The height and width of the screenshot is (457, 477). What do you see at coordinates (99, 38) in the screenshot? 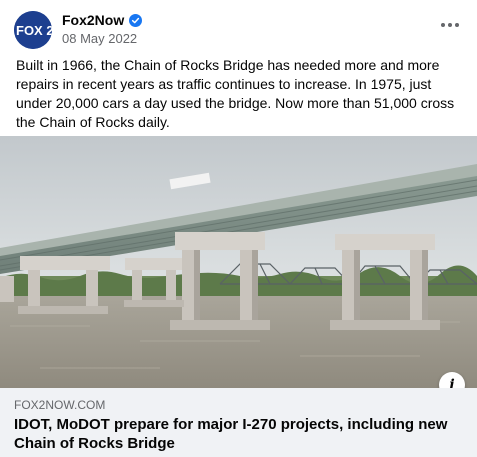
I see `post-date: 08 May 2022` at bounding box center [99, 38].